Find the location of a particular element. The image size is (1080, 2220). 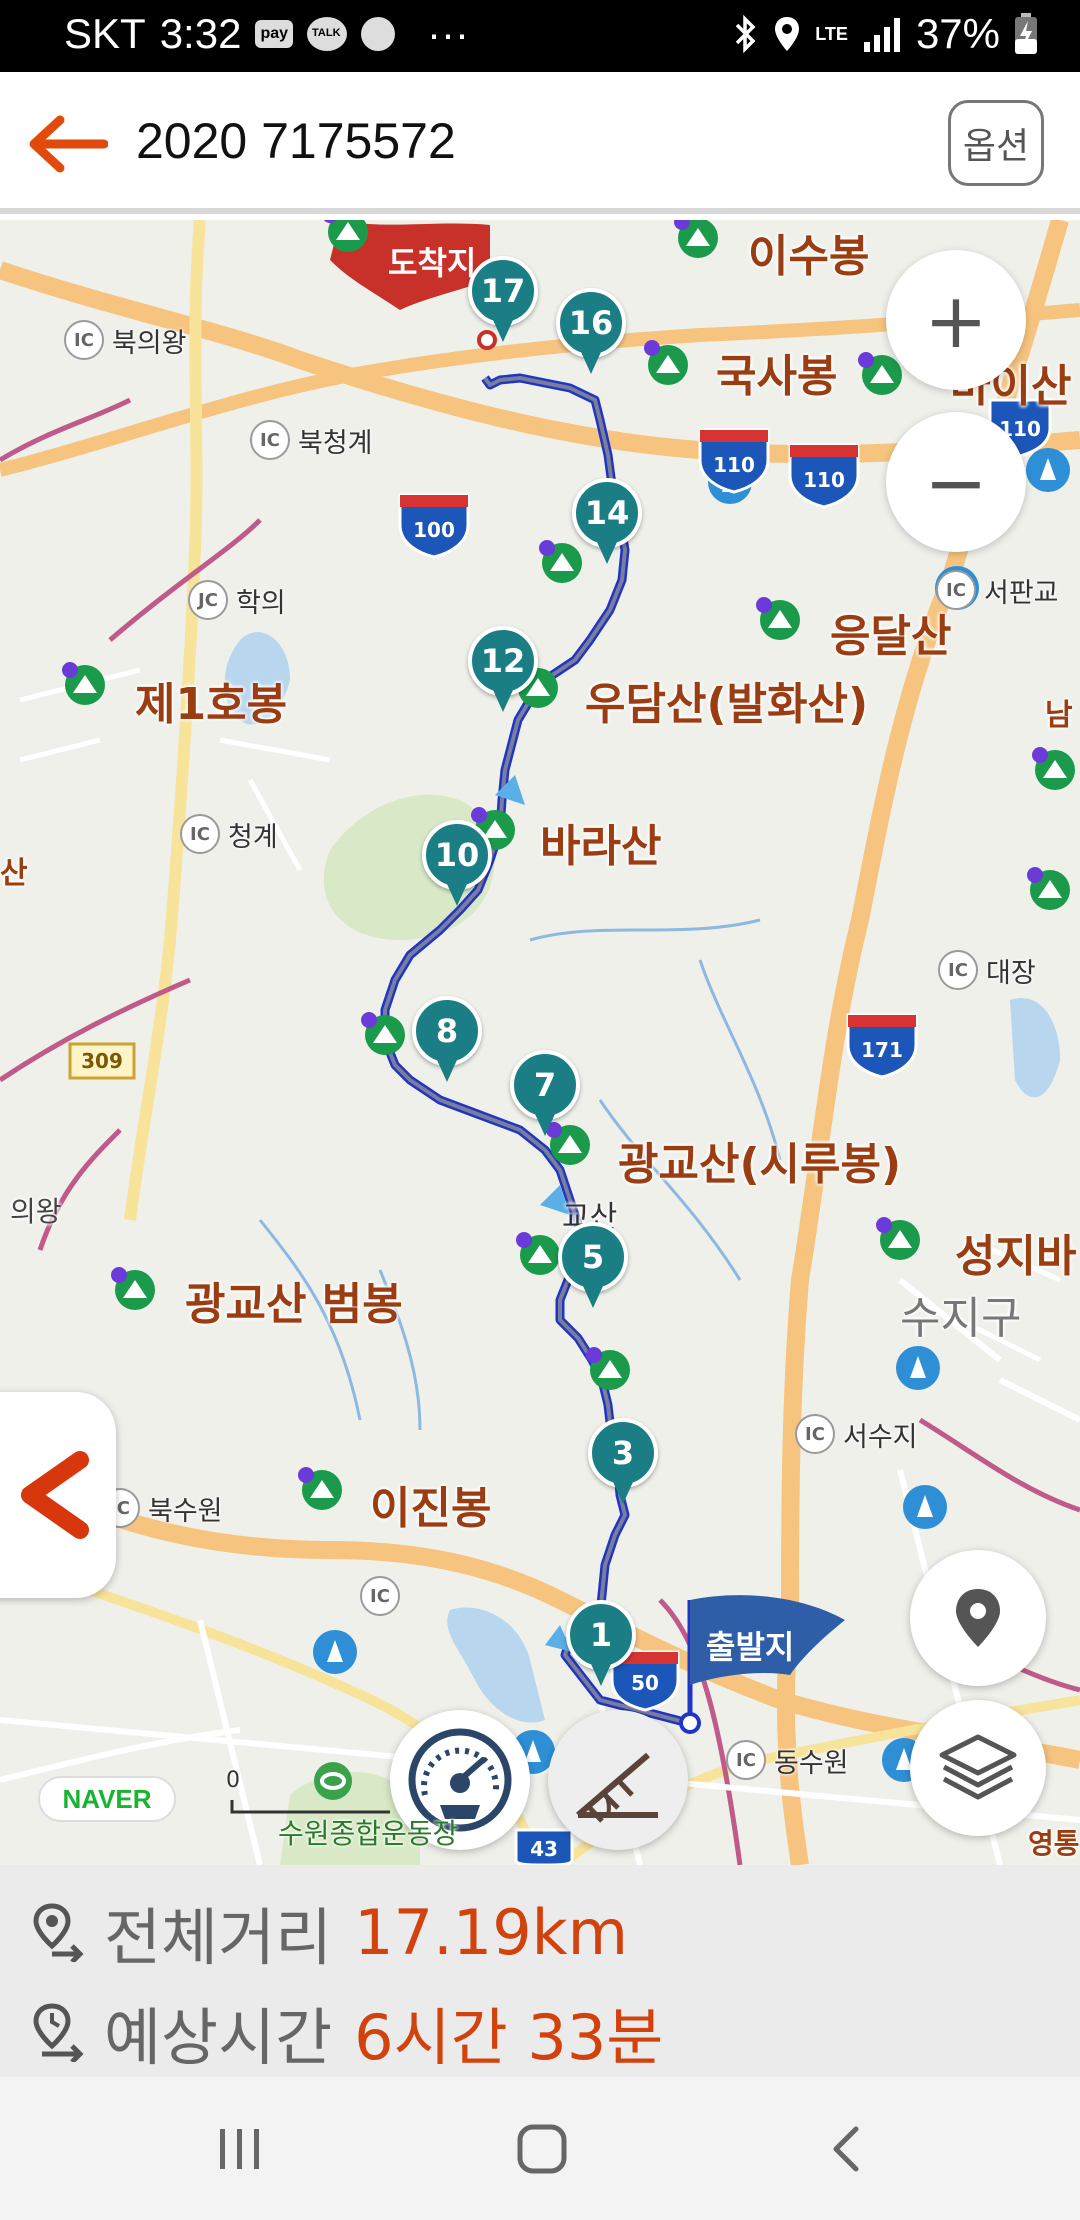

recent-apps-icon is located at coordinates (240, 2149).